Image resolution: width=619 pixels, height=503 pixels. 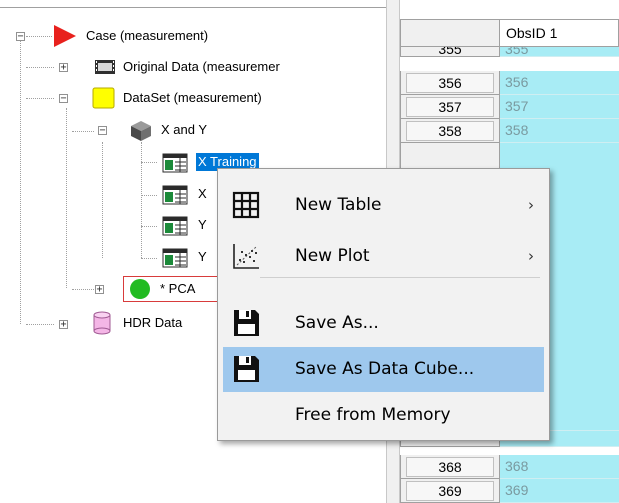 What do you see at coordinates (450, 467) in the screenshot?
I see `row-header: 368` at bounding box center [450, 467].